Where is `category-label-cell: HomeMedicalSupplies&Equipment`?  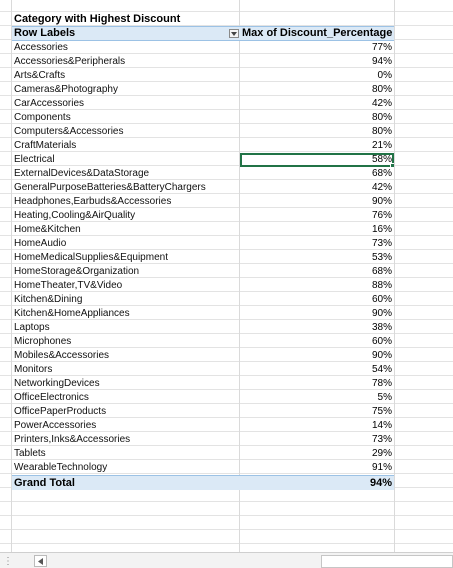 category-label-cell: HomeMedicalSupplies&Equipment is located at coordinates (126, 258).